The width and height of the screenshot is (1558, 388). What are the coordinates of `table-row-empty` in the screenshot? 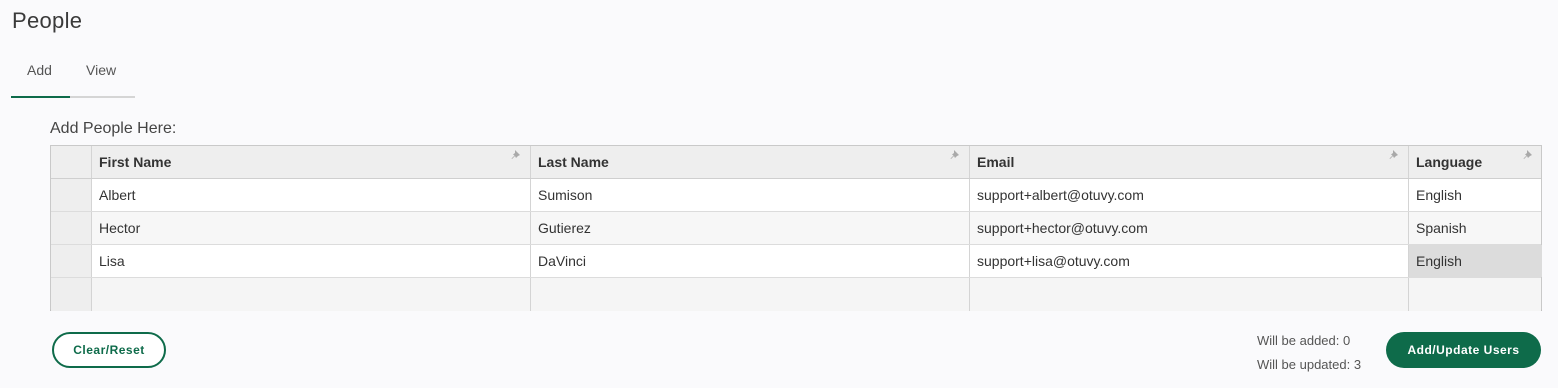 It's located at (796, 294).